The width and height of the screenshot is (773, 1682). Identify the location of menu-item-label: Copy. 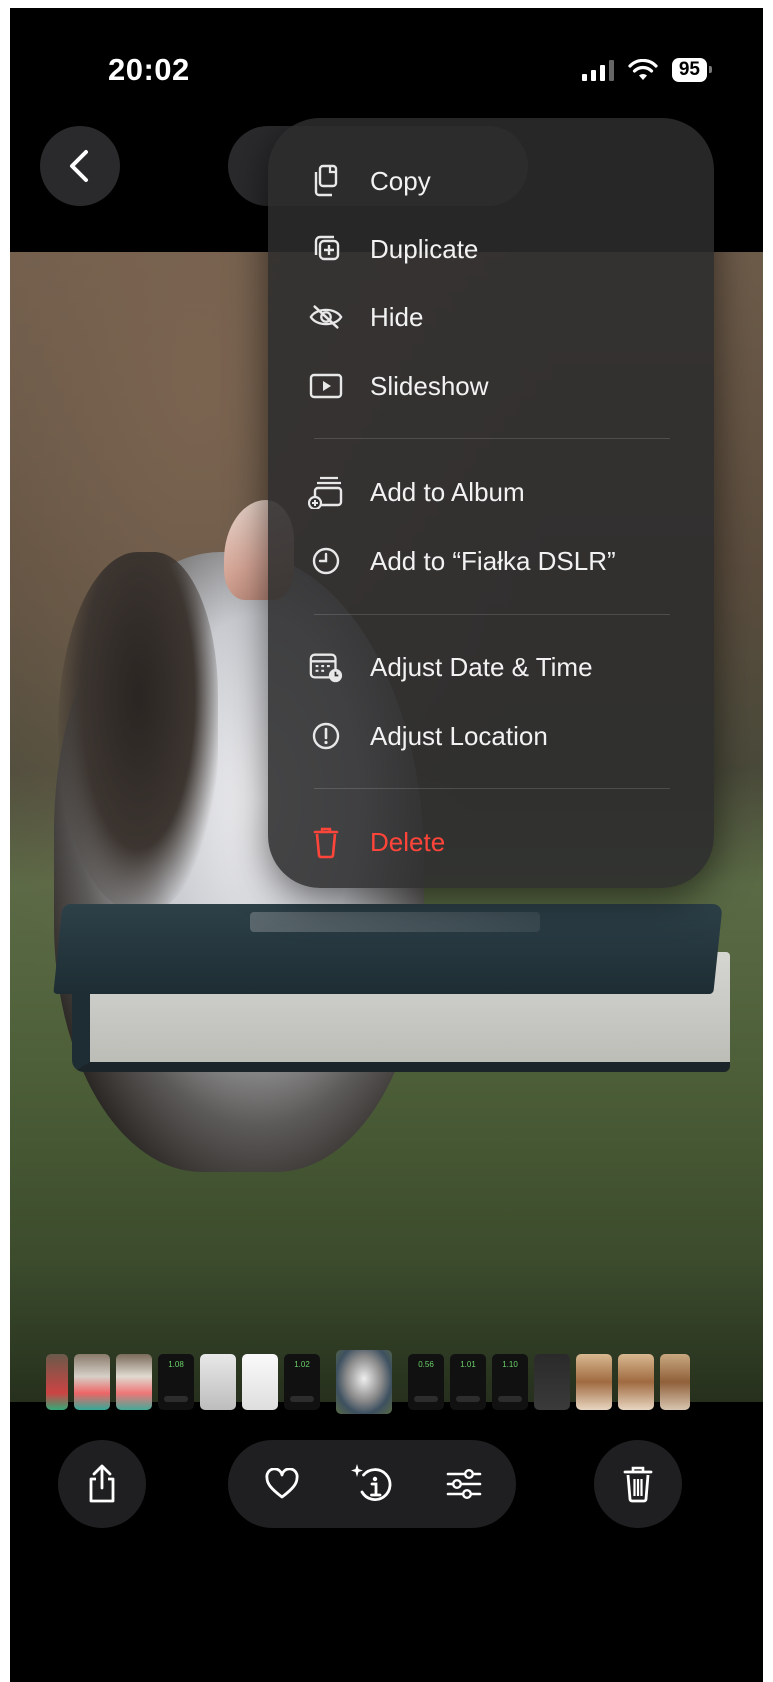
(400, 180).